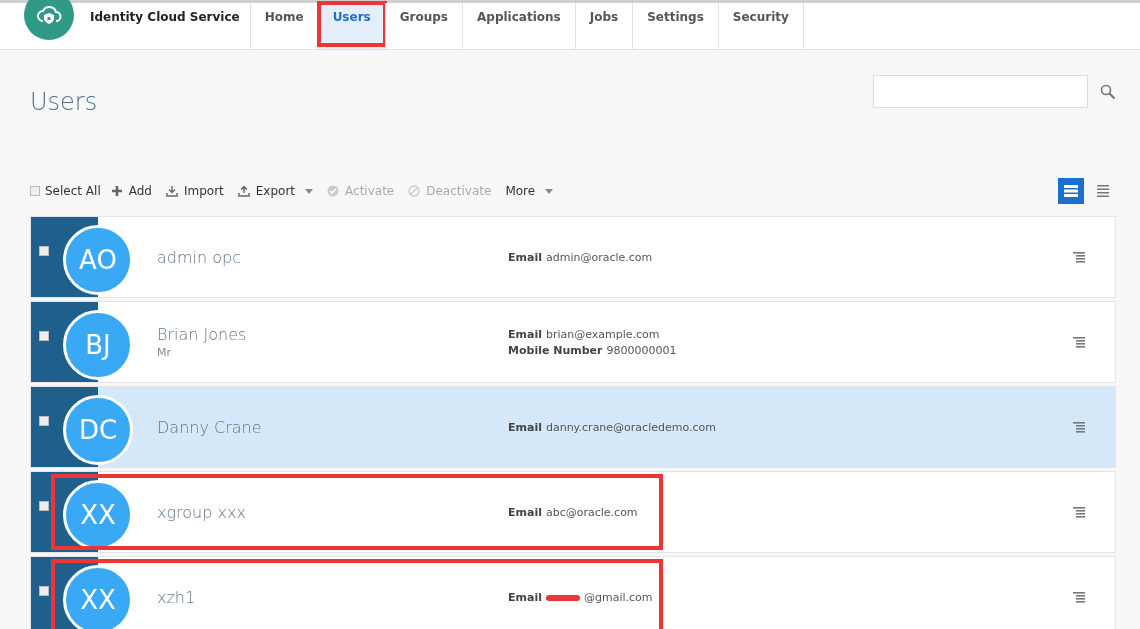  Describe the element at coordinates (199, 257) in the screenshot. I see `user-name: admin opc` at that location.